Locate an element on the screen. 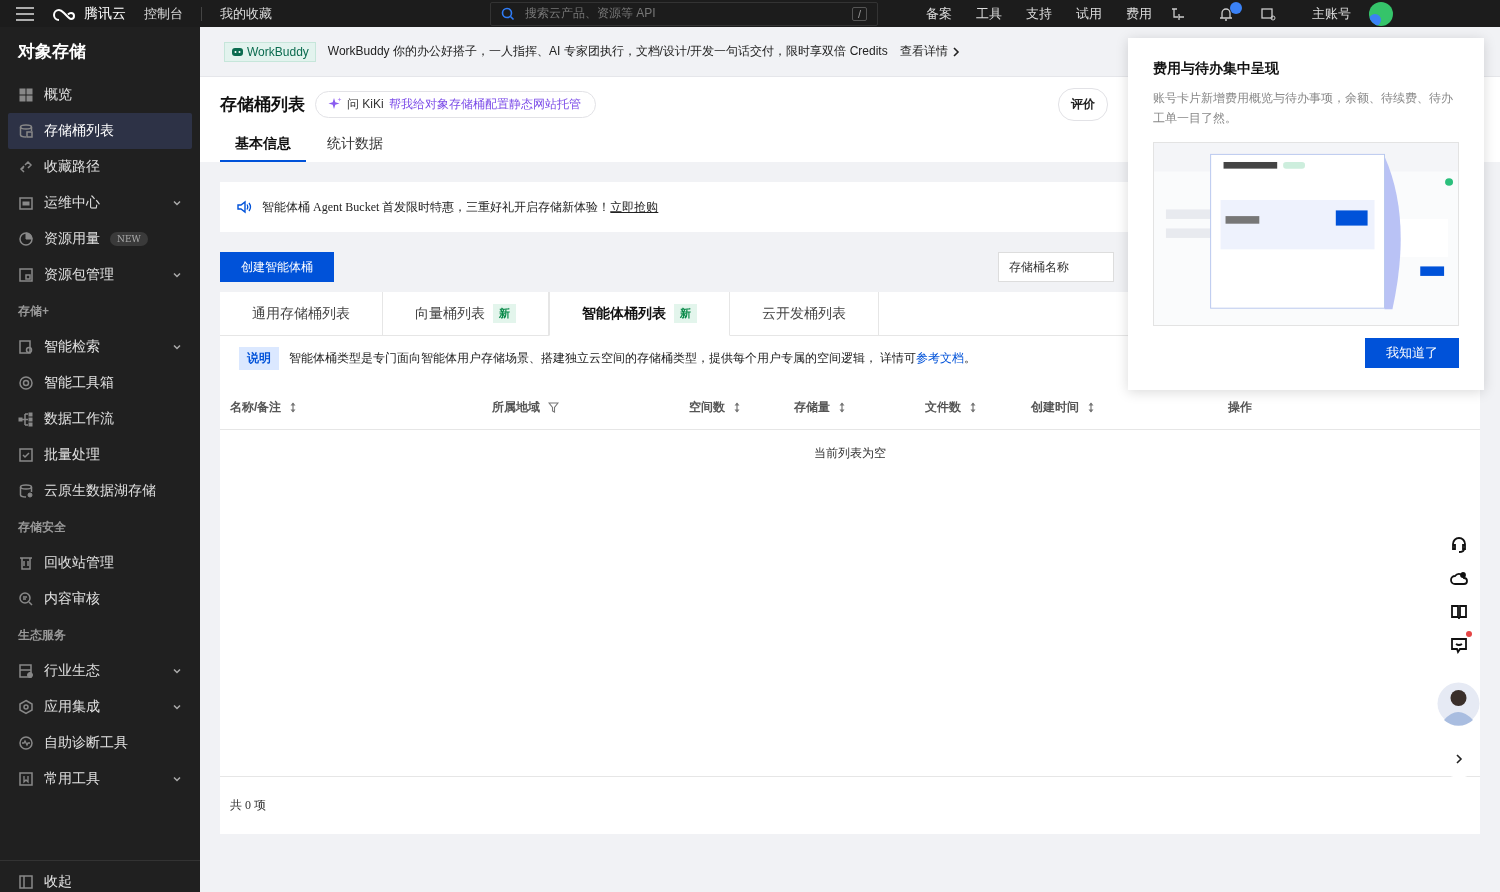  language-icon is located at coordinates (1178, 13).